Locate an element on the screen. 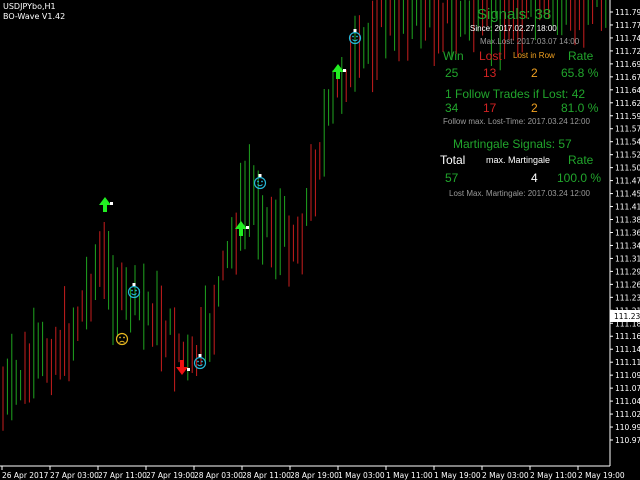 The width and height of the screenshot is (640, 480). price-label: 111.797 is located at coordinates (627, 12).